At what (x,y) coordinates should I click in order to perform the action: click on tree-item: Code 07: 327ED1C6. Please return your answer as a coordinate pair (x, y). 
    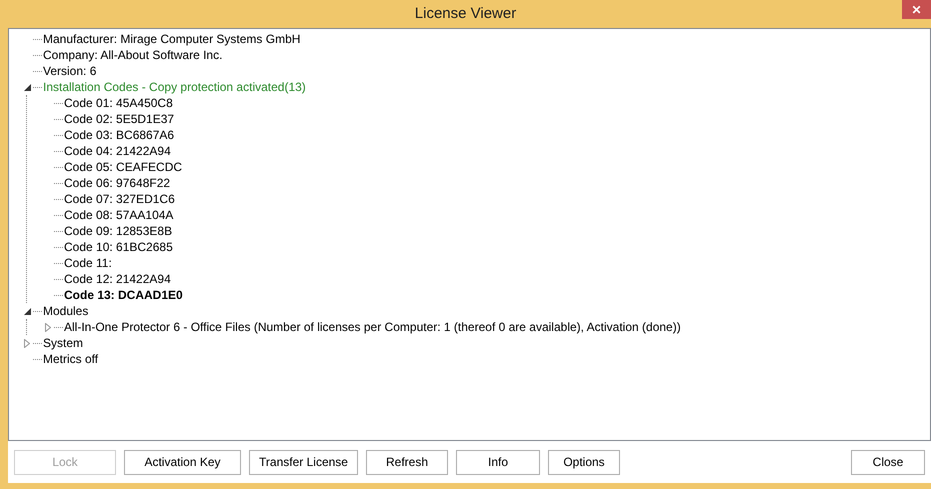
    Looking at the image, I should click on (119, 199).